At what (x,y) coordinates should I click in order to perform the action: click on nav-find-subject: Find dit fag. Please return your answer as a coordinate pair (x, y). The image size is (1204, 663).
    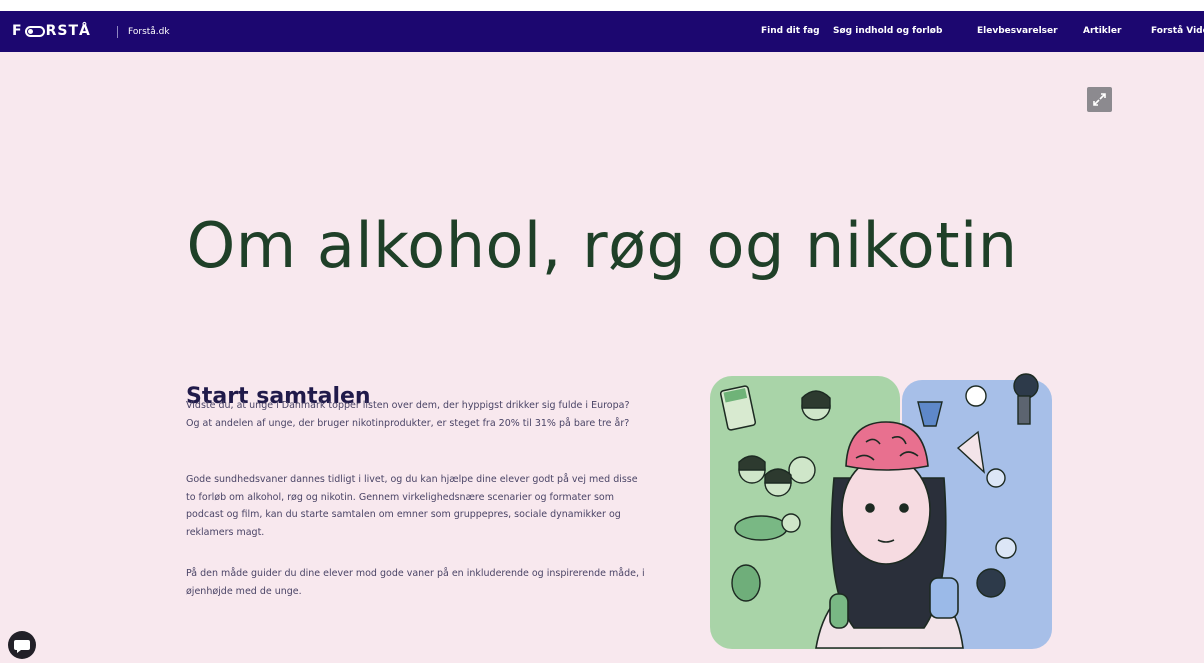
    Looking at the image, I should click on (790, 31).